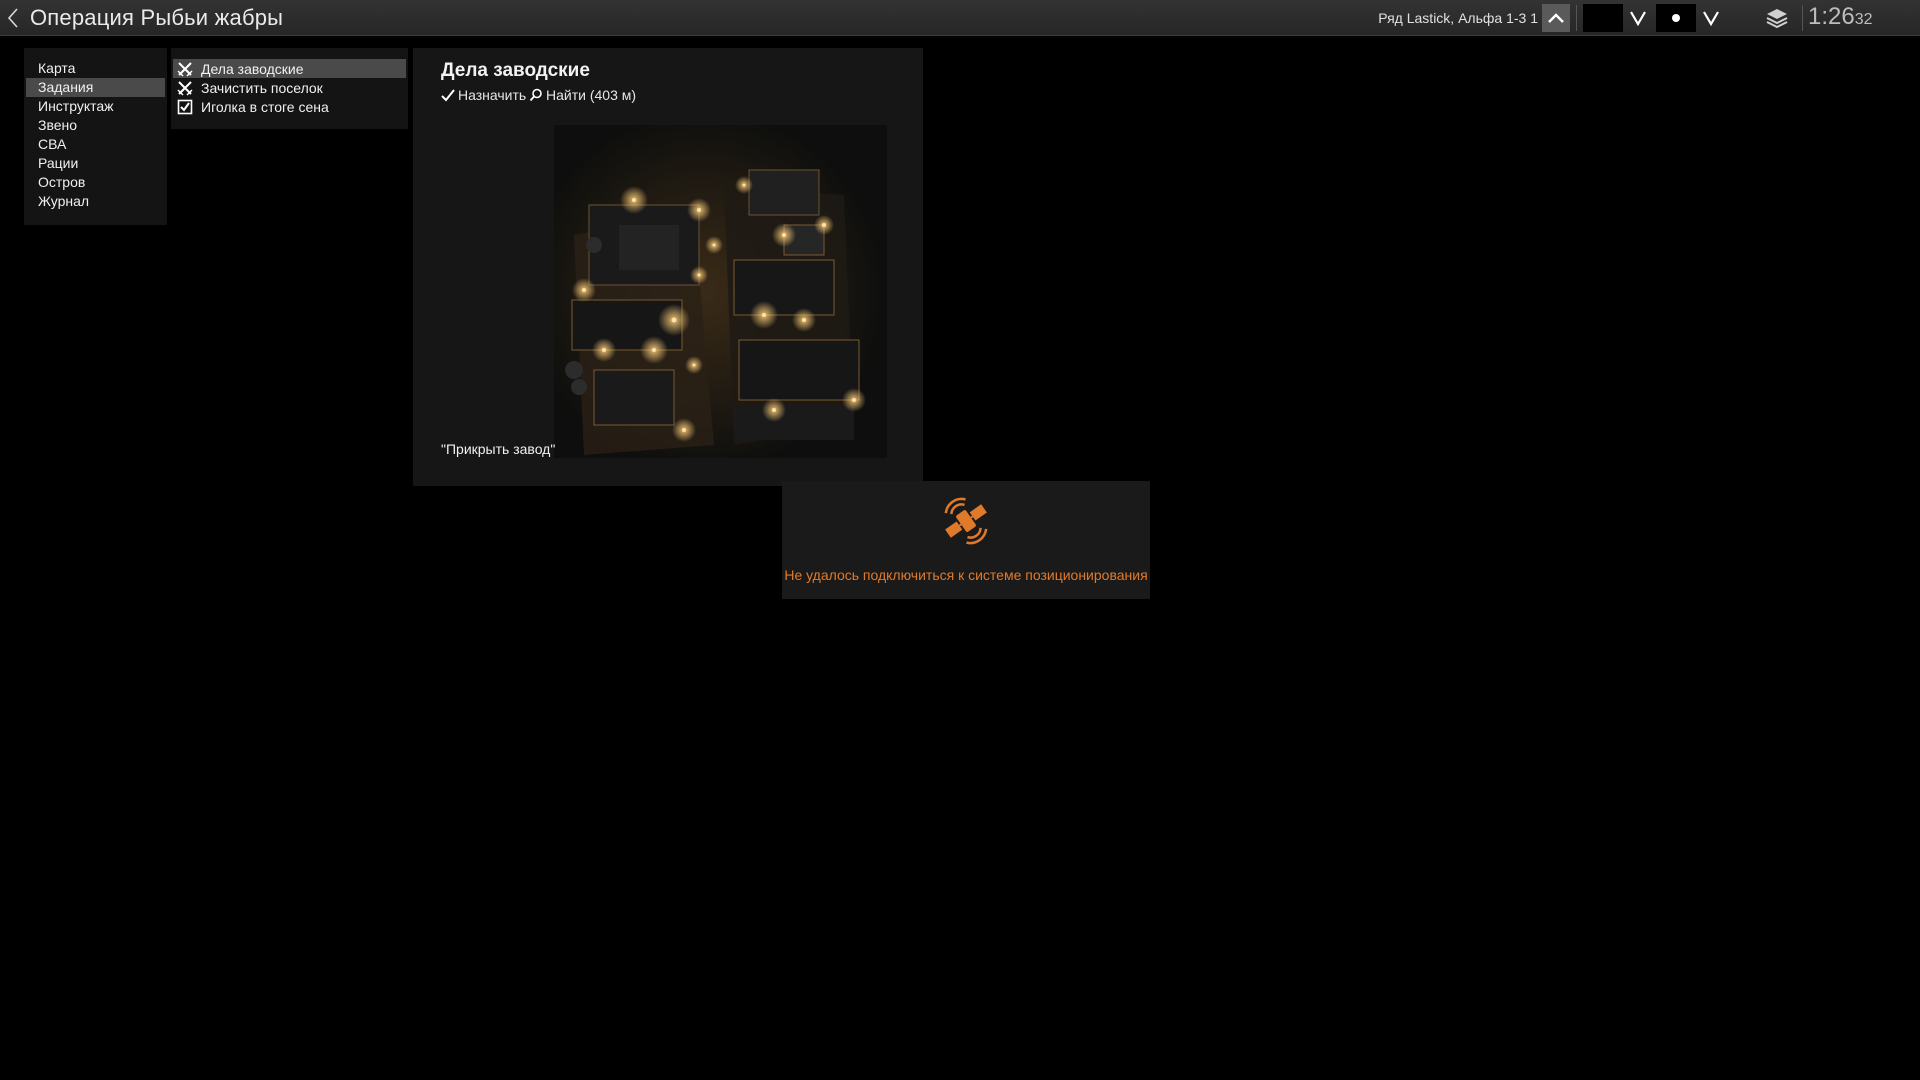  Describe the element at coordinates (535, 95) in the screenshot. I see `magnifier-icon` at that location.